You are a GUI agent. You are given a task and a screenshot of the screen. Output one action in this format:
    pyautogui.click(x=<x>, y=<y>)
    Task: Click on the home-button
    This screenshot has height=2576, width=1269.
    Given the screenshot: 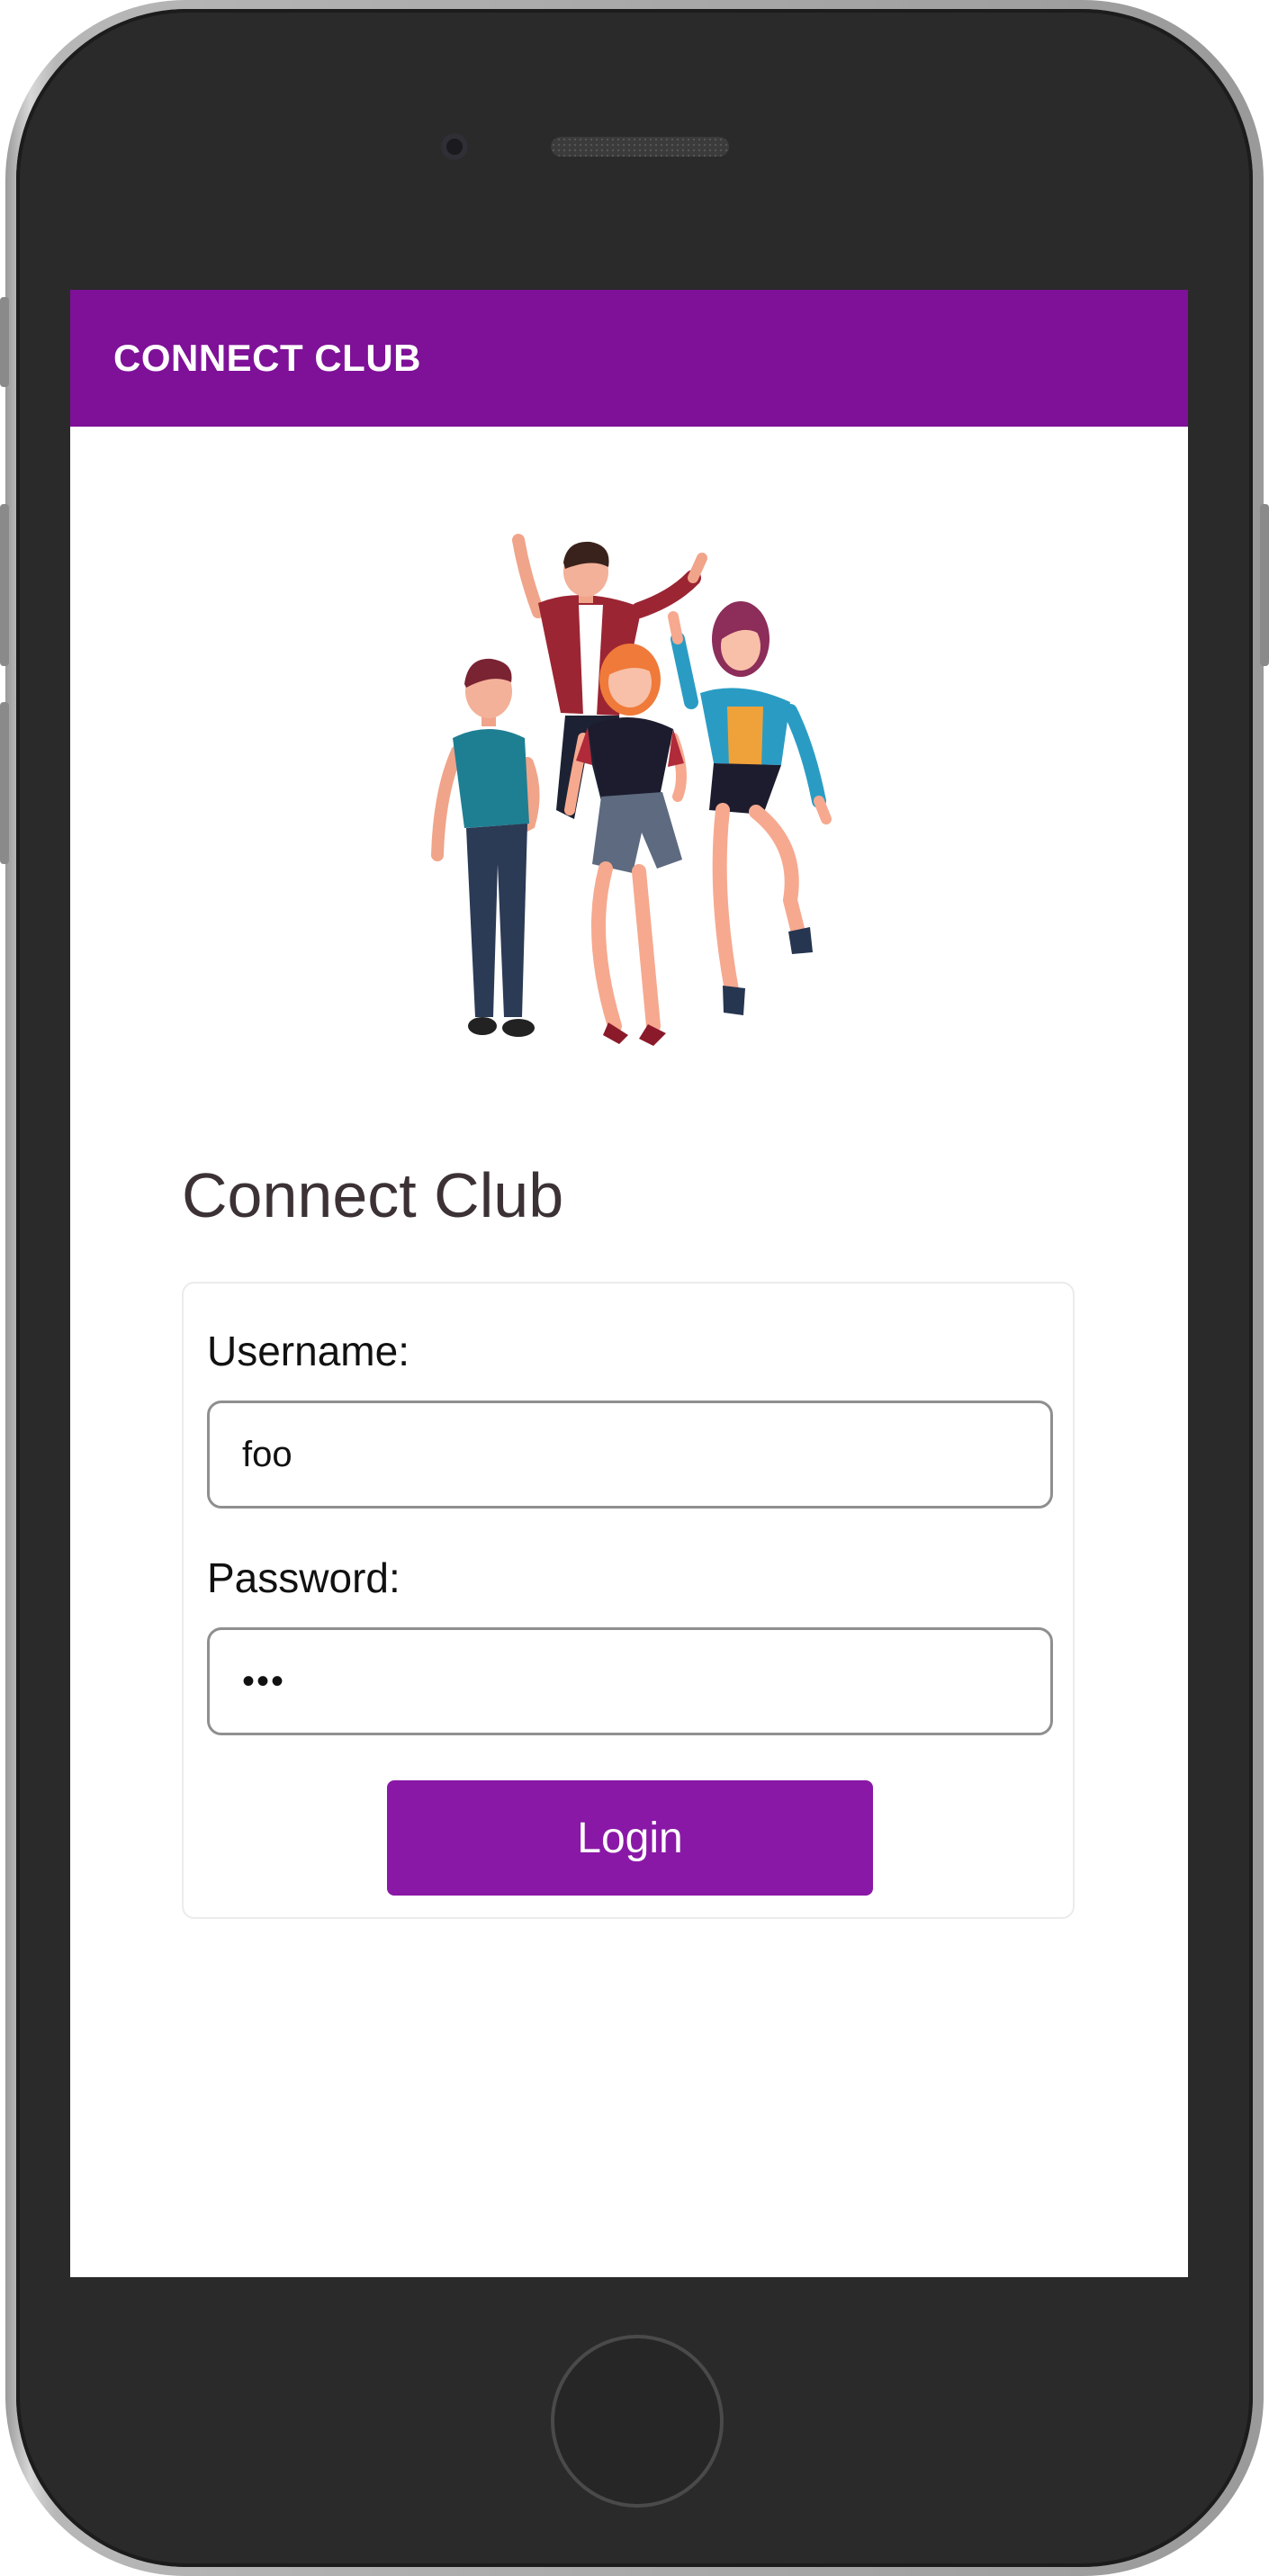 What is the action you would take?
    pyautogui.click(x=637, y=2421)
    